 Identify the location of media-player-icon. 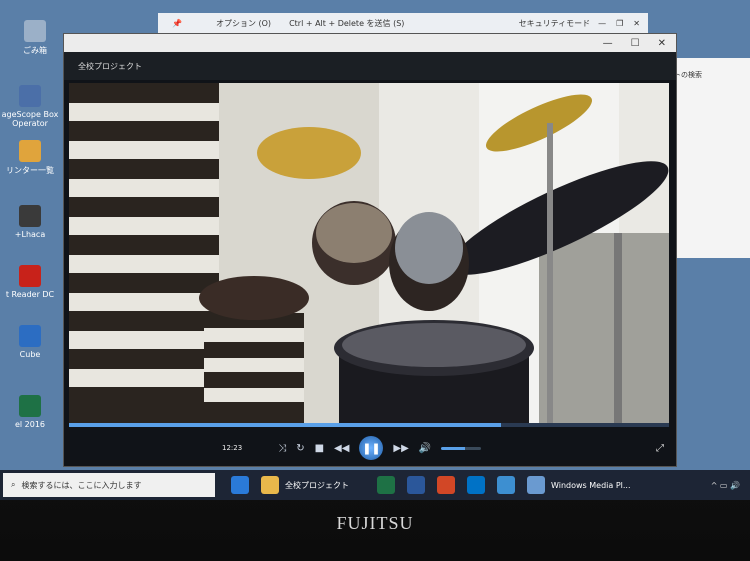
(536, 485).